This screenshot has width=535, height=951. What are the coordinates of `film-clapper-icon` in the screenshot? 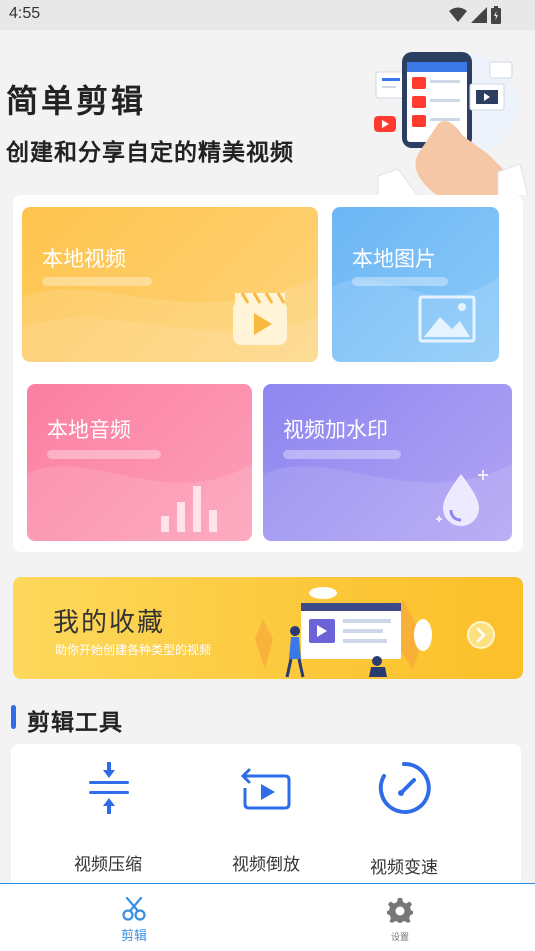 It's located at (260, 318).